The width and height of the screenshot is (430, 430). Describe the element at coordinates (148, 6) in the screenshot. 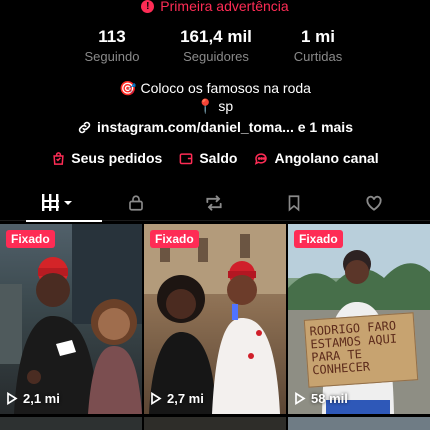

I see `alert-icon: !` at that location.